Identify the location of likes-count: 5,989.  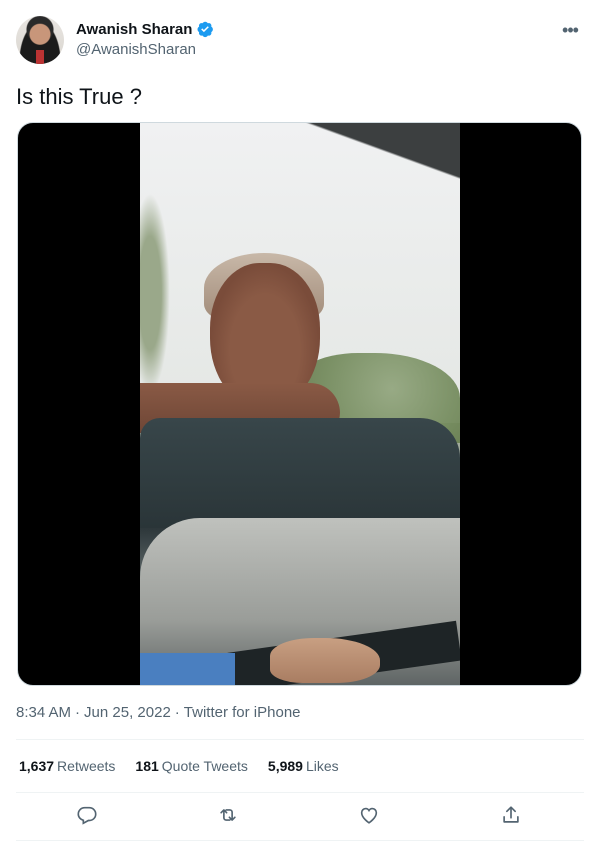
(285, 766).